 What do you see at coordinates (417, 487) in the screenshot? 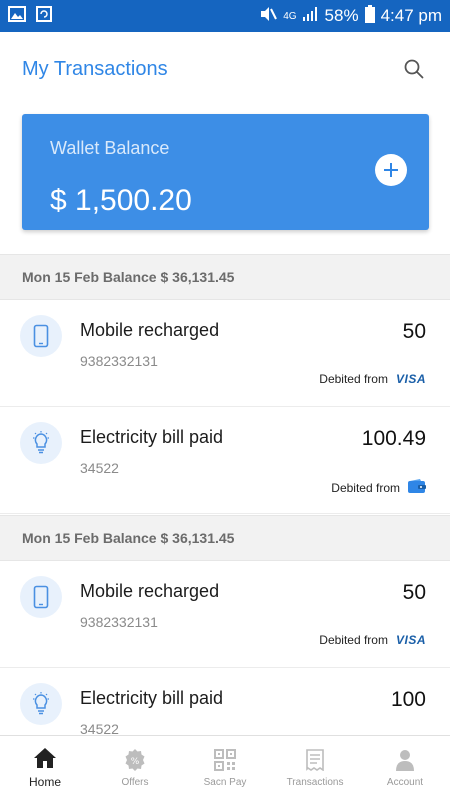
I see `wallet-icon` at bounding box center [417, 487].